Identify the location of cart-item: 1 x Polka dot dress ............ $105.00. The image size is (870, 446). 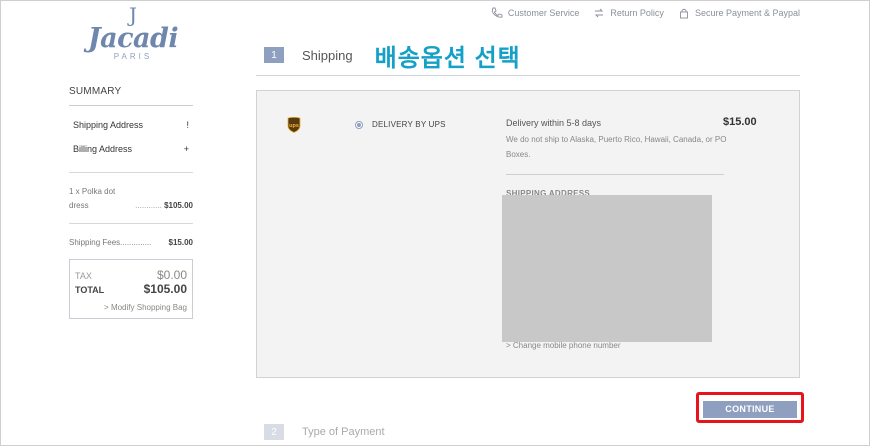
(131, 199).